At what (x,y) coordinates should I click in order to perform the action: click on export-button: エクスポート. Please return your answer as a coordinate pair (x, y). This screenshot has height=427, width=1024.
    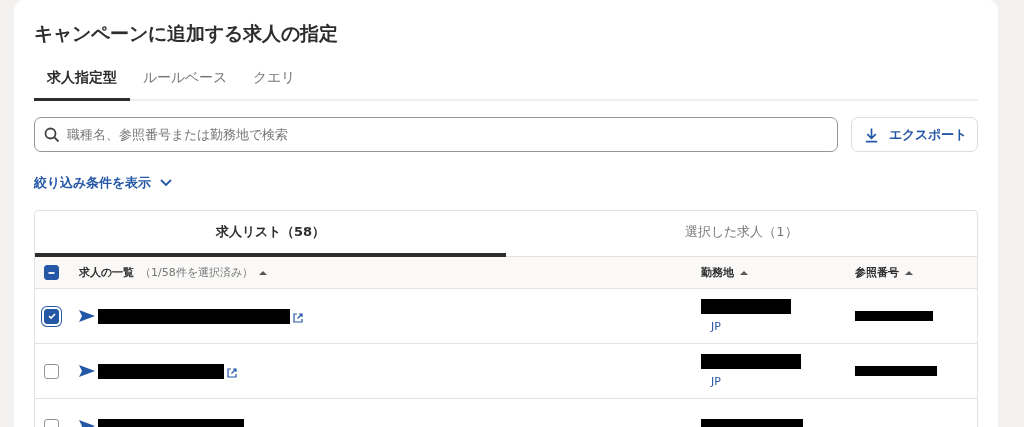
    Looking at the image, I should click on (914, 134).